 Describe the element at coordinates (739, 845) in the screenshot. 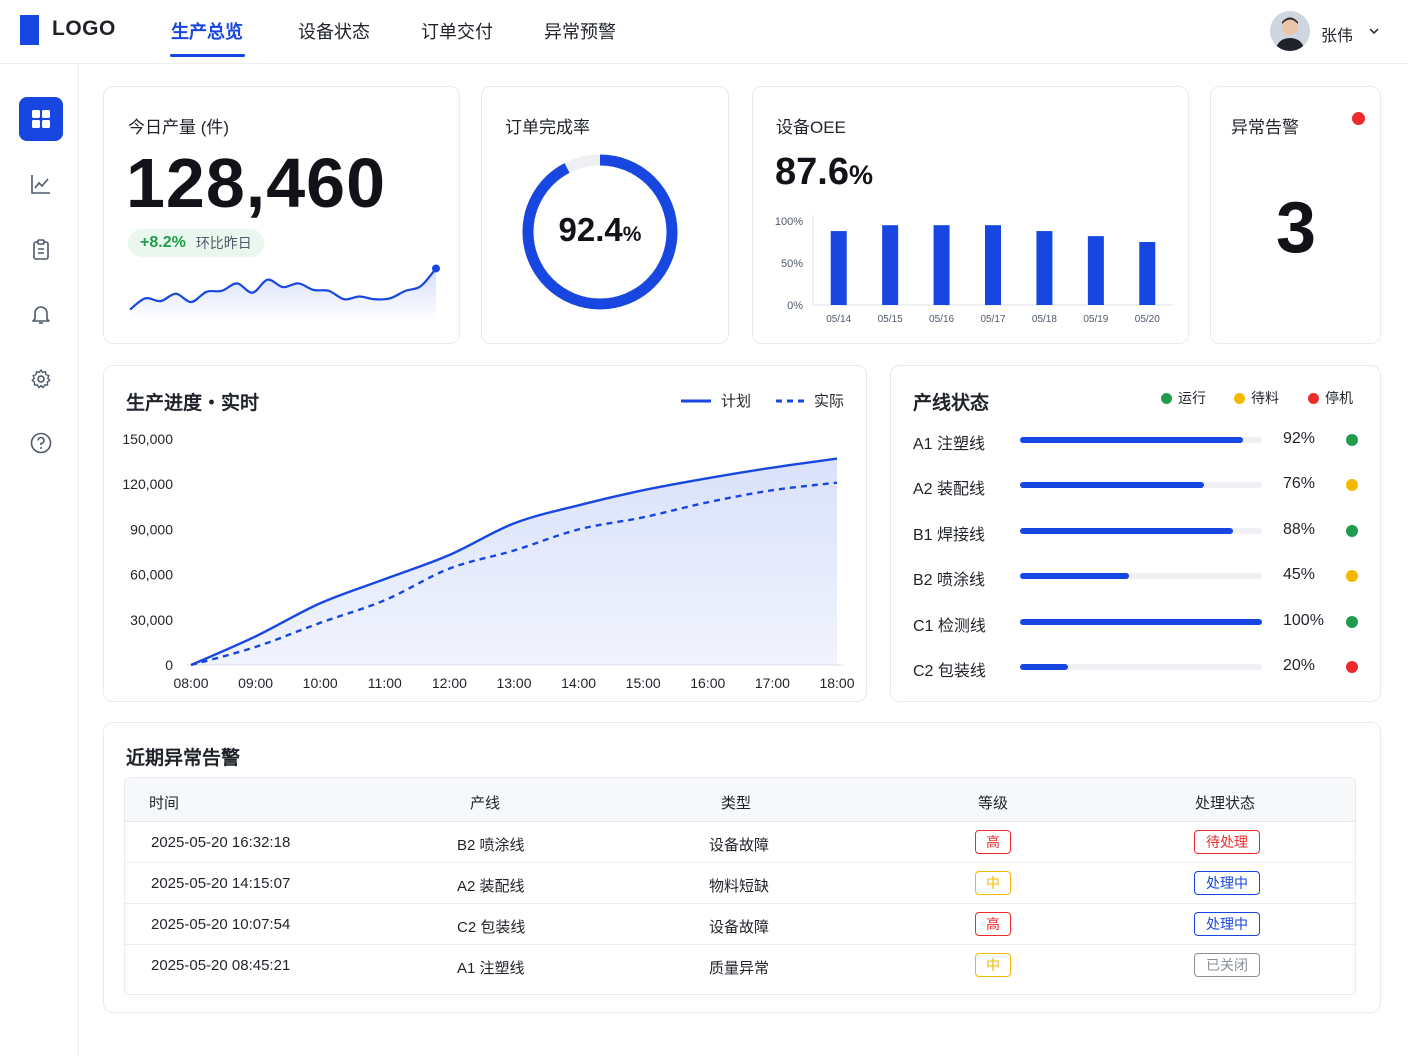

I see `cell-type: 设备故障` at that location.